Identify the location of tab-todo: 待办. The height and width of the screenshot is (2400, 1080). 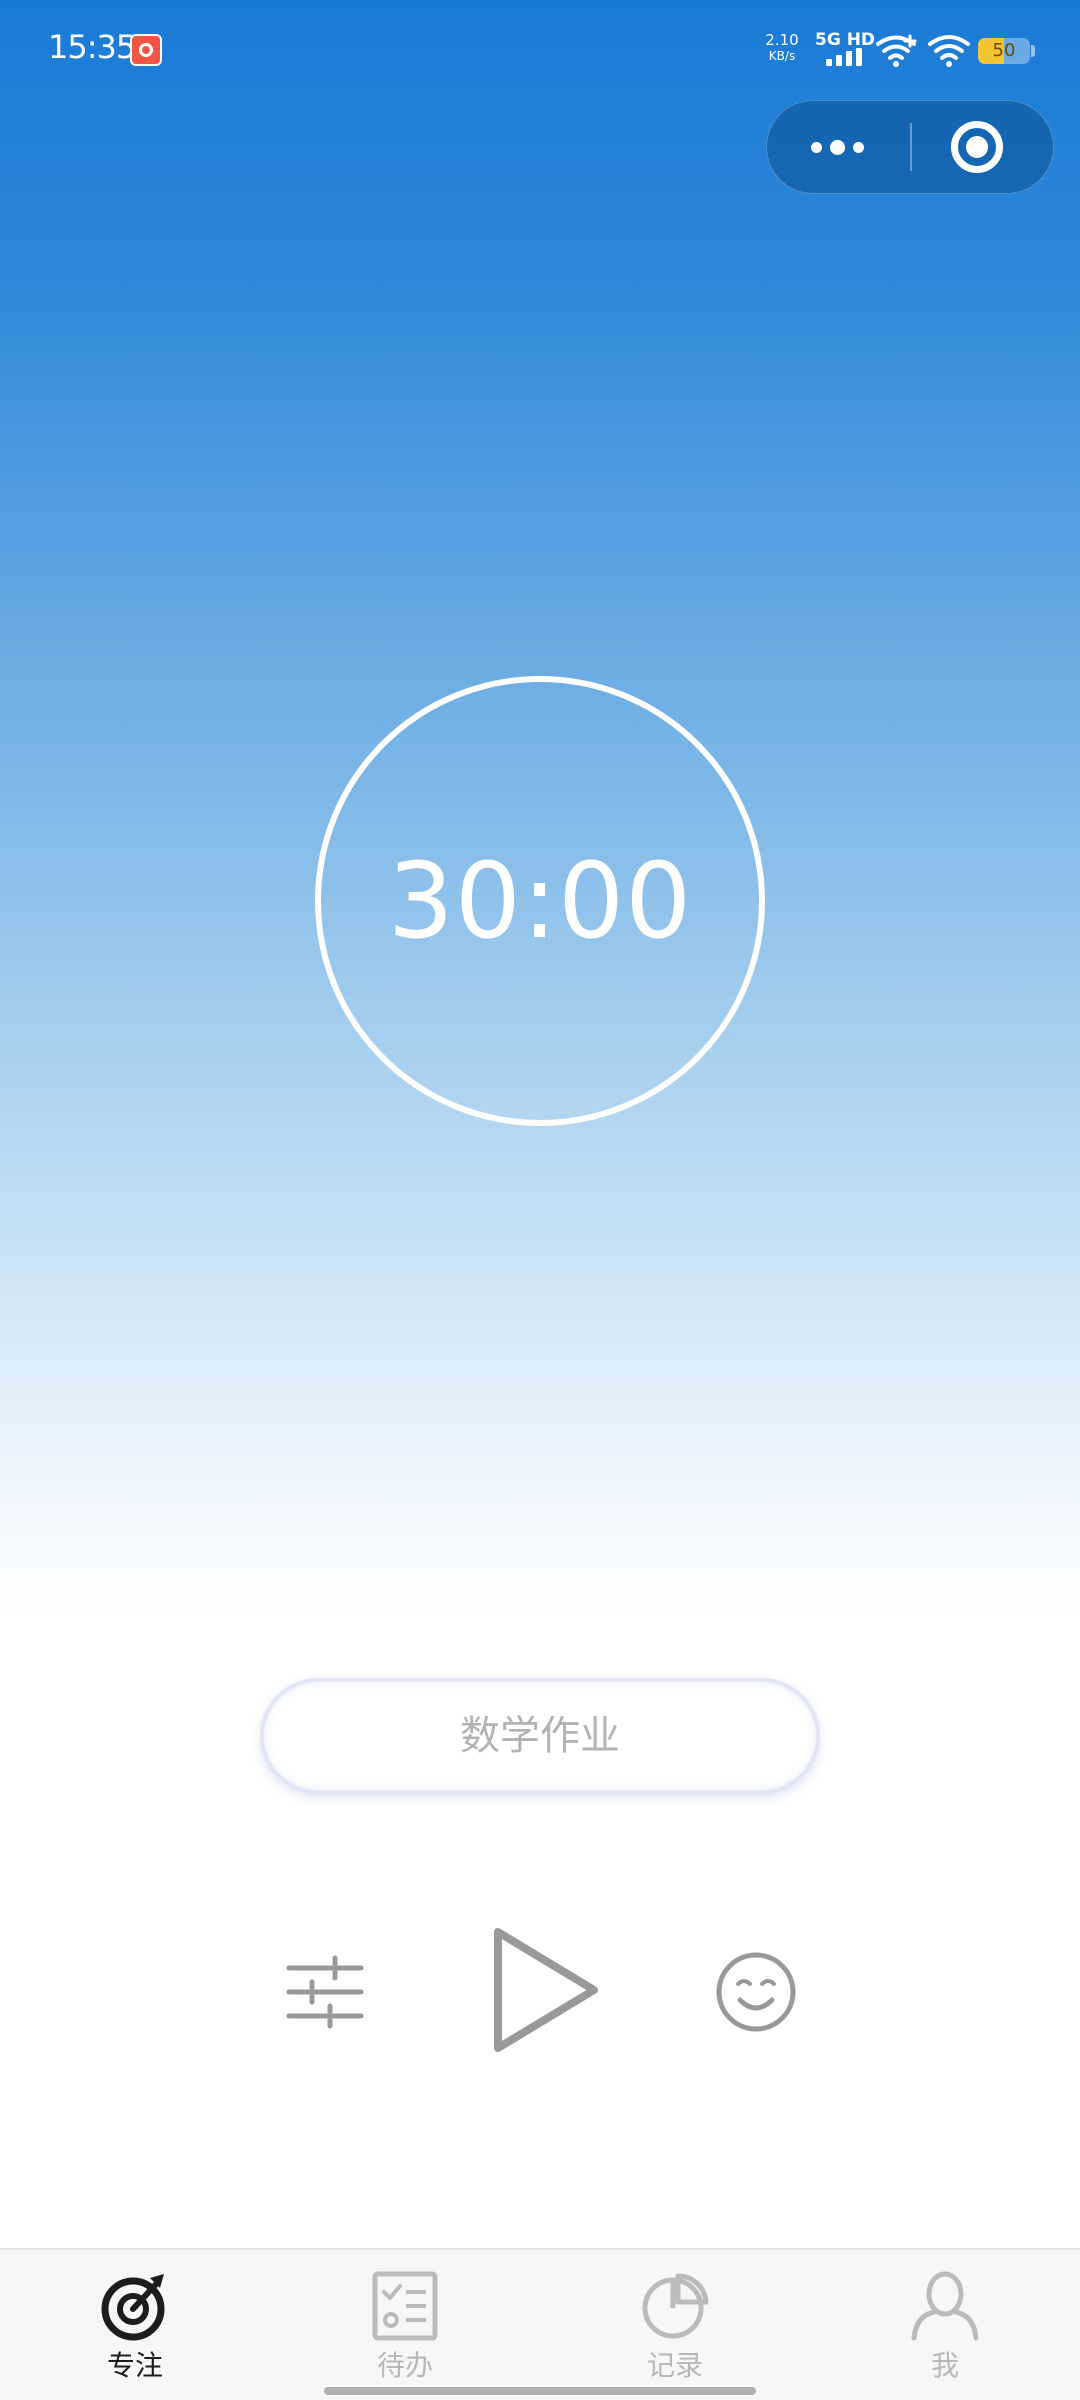
(405, 2325).